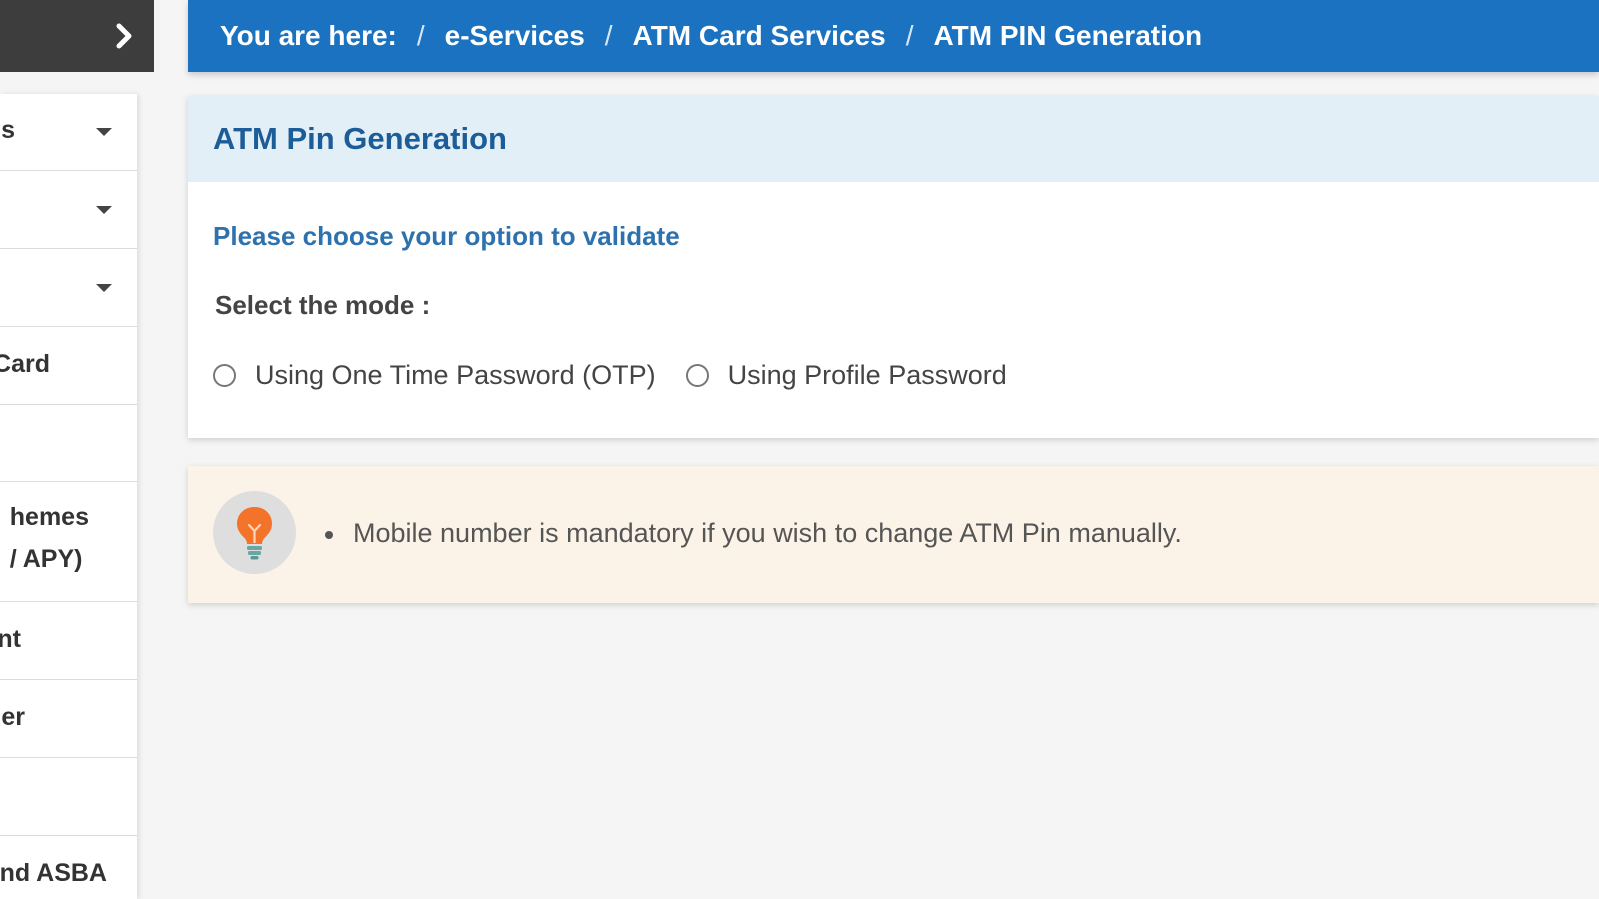 Image resolution: width=1599 pixels, height=899 pixels. Describe the element at coordinates (867, 375) in the screenshot. I see `radio-label-profile-password: Using Profile Password` at that location.